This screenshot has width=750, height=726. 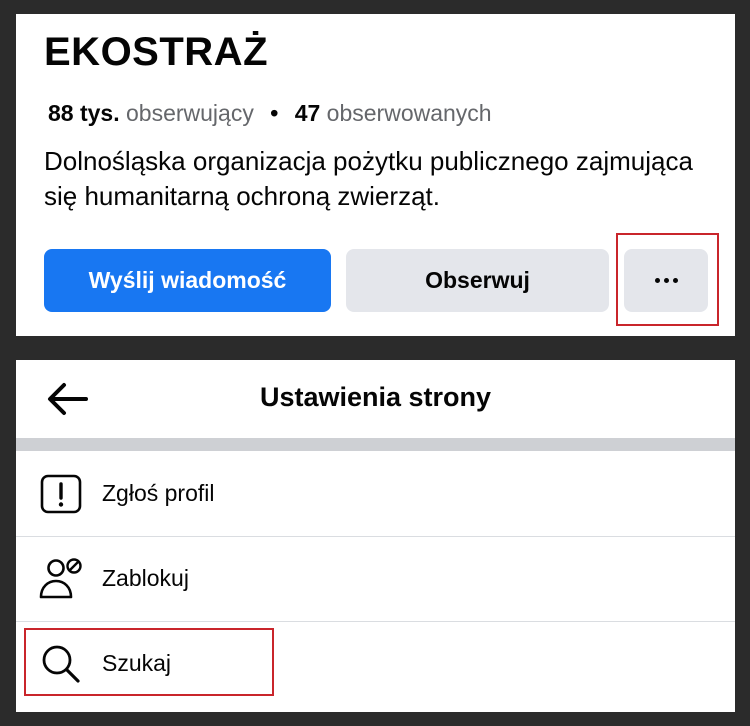 What do you see at coordinates (375, 578) in the screenshot?
I see `menu-item-block: Zablokuj` at bounding box center [375, 578].